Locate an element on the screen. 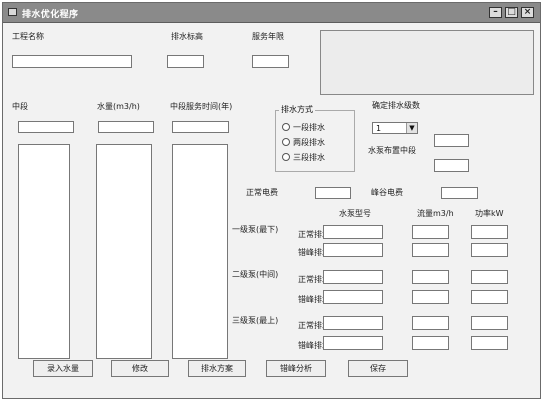 The image size is (543, 401). stage1-normal-power-input is located at coordinates (489, 232).